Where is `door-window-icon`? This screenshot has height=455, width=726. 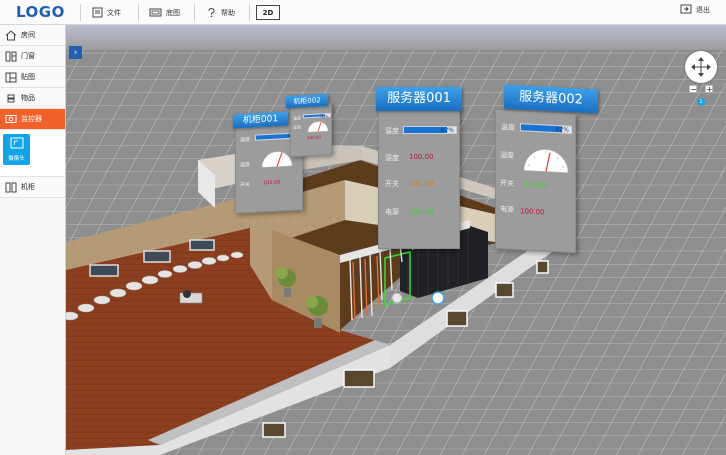
door-window-icon is located at coordinates (10, 56).